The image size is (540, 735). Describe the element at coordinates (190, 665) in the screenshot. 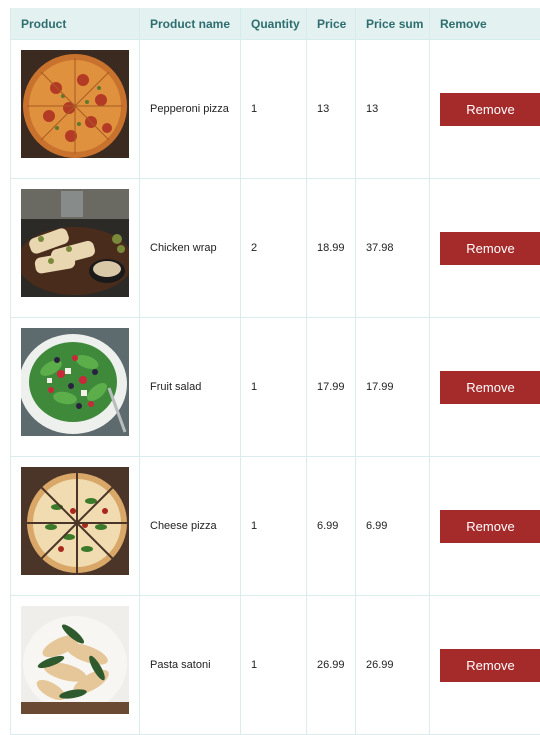

I see `product-name: Pasta satoni` at that location.